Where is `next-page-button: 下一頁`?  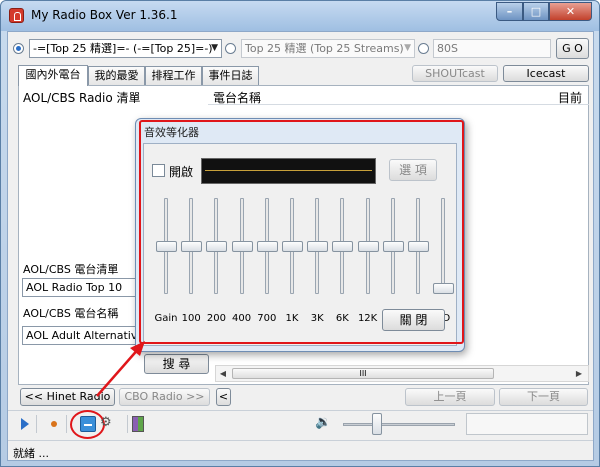
next-page-button: 下一頁 is located at coordinates (543, 397).